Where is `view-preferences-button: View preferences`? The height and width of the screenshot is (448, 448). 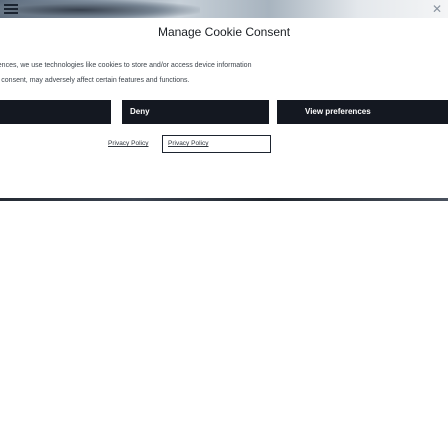
view-preferences-button: View preferences is located at coordinates (362, 112).